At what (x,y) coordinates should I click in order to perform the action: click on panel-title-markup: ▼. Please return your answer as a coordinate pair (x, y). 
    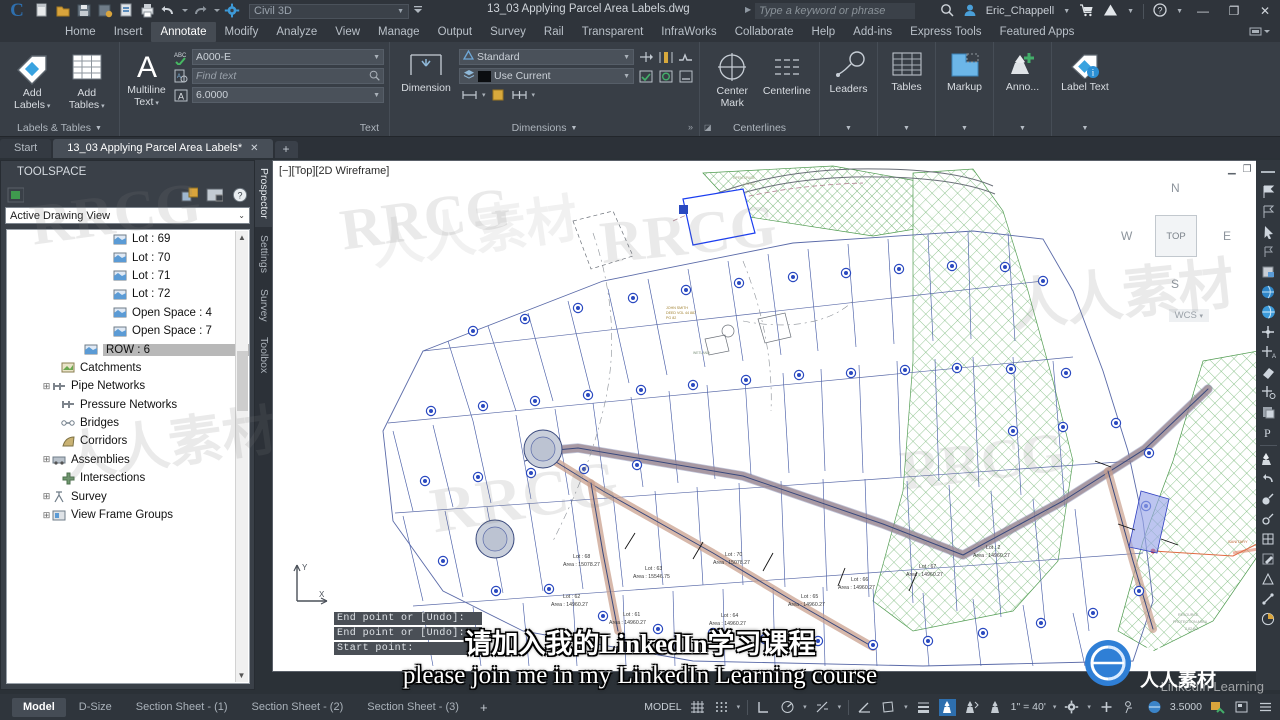
    Looking at the image, I should click on (964, 128).